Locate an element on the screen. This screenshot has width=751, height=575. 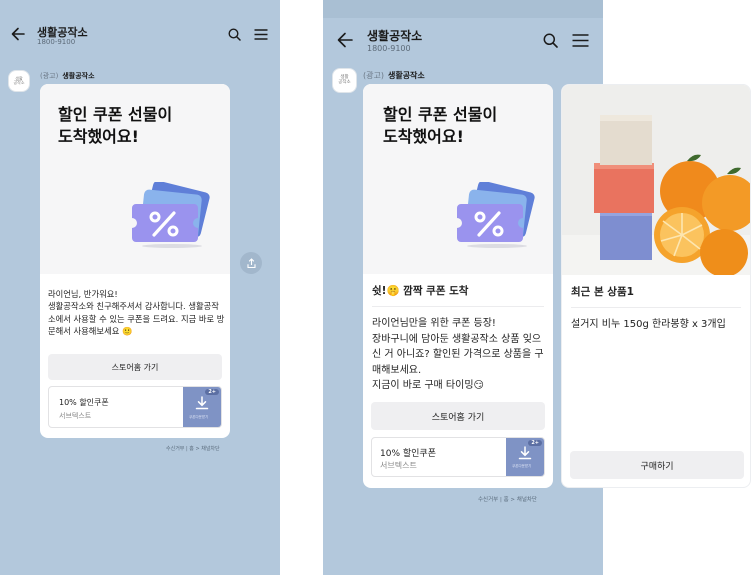
chat-title: 생활공작소 is located at coordinates (395, 36).